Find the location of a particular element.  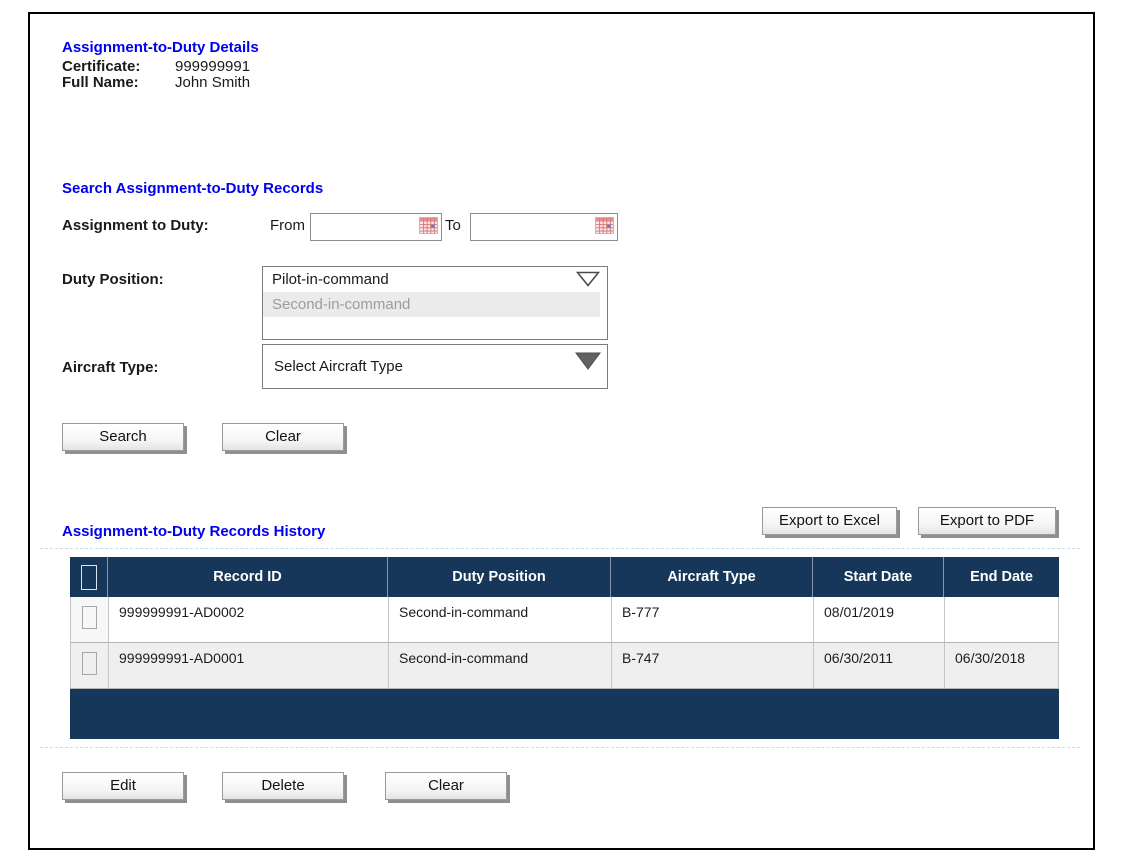

delete-button: Delete is located at coordinates (283, 786).